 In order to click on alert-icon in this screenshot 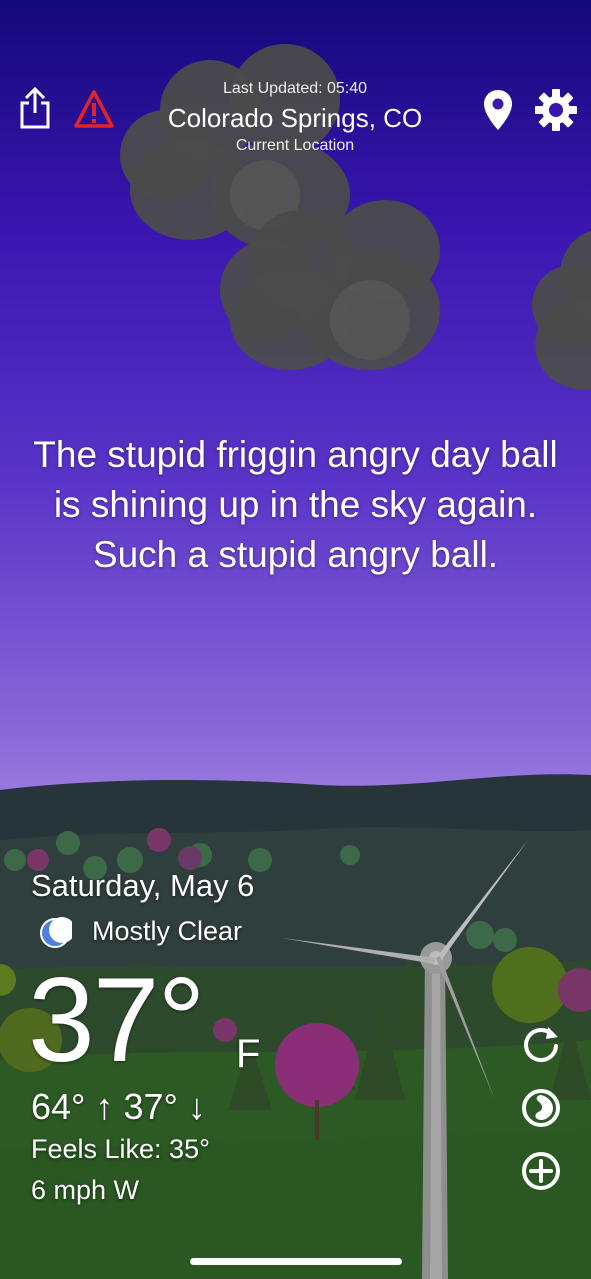, I will do `click(94, 109)`.